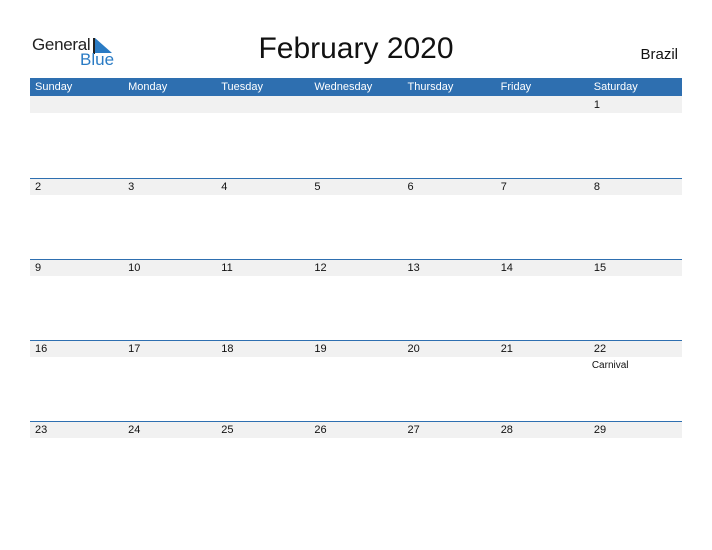 This screenshot has width=712, height=550. What do you see at coordinates (169, 299) in the screenshot?
I see `day-cell: 10` at bounding box center [169, 299].